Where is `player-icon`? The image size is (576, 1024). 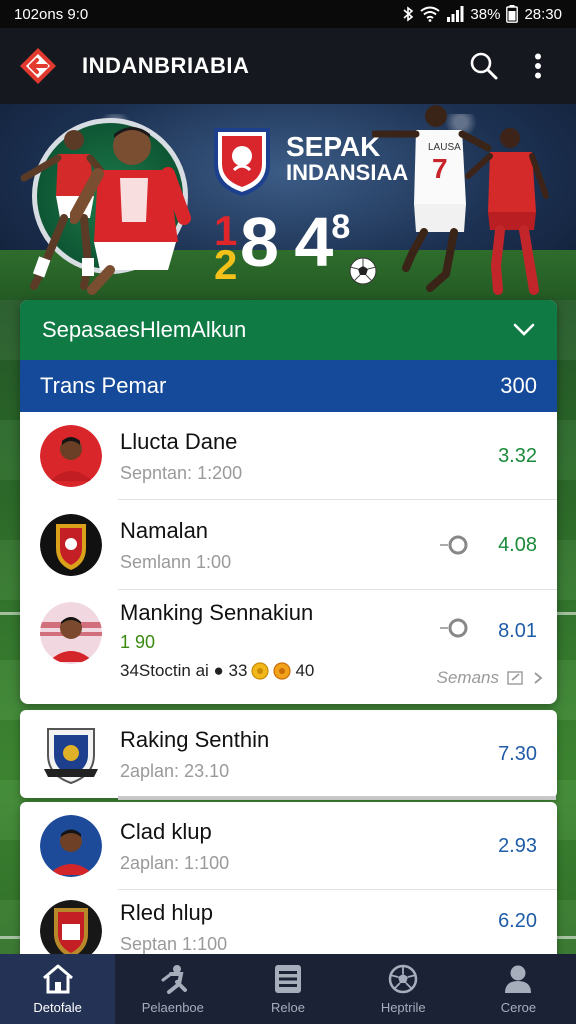 player-icon is located at coordinates (174, 979).